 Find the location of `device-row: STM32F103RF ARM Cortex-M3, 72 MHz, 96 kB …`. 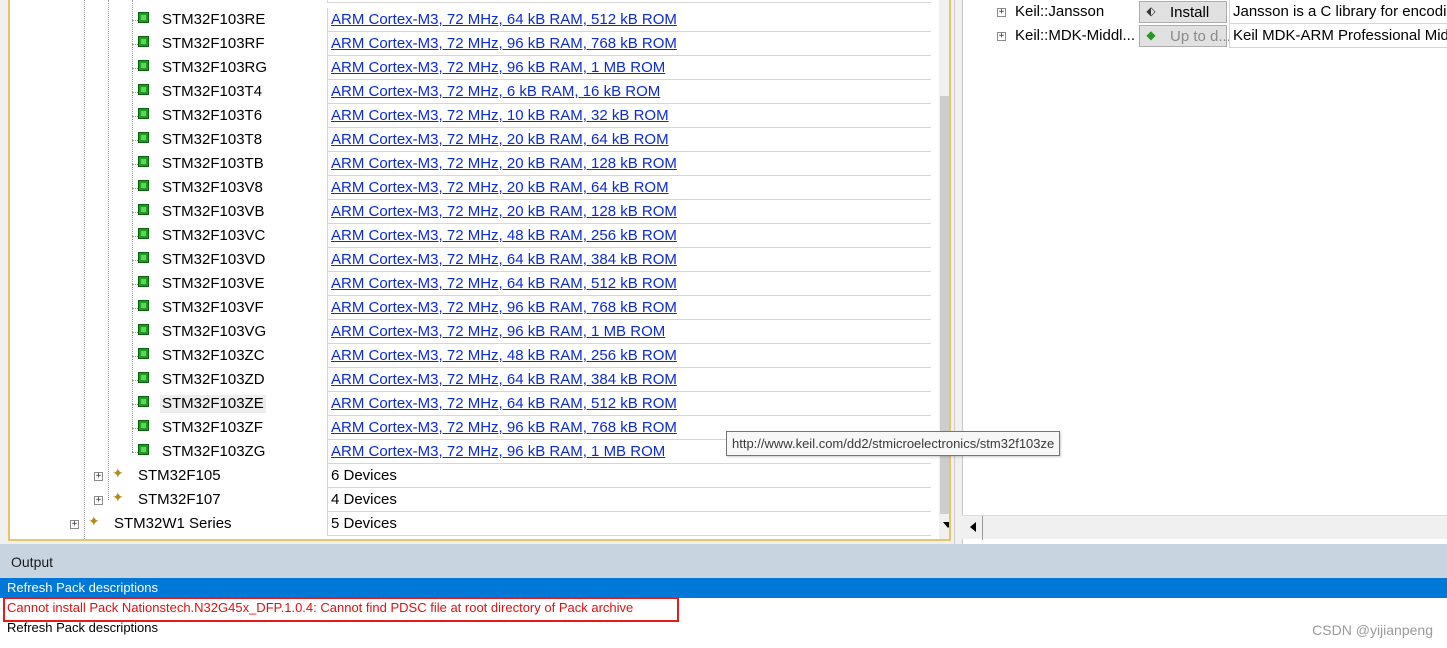

device-row: STM32F103RF ARM Cortex-M3, 72 MHz, 96 kB … is located at coordinates (470, 44).